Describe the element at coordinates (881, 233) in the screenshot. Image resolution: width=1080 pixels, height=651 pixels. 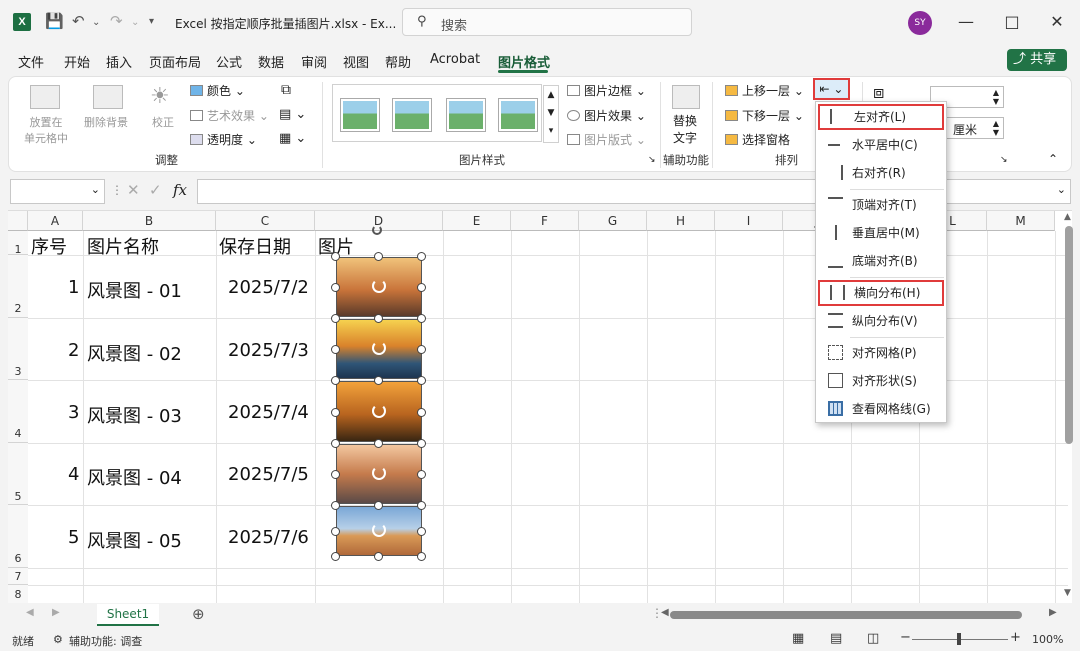
I see `menu-item-align-middle: 垂直居中(M)` at that location.